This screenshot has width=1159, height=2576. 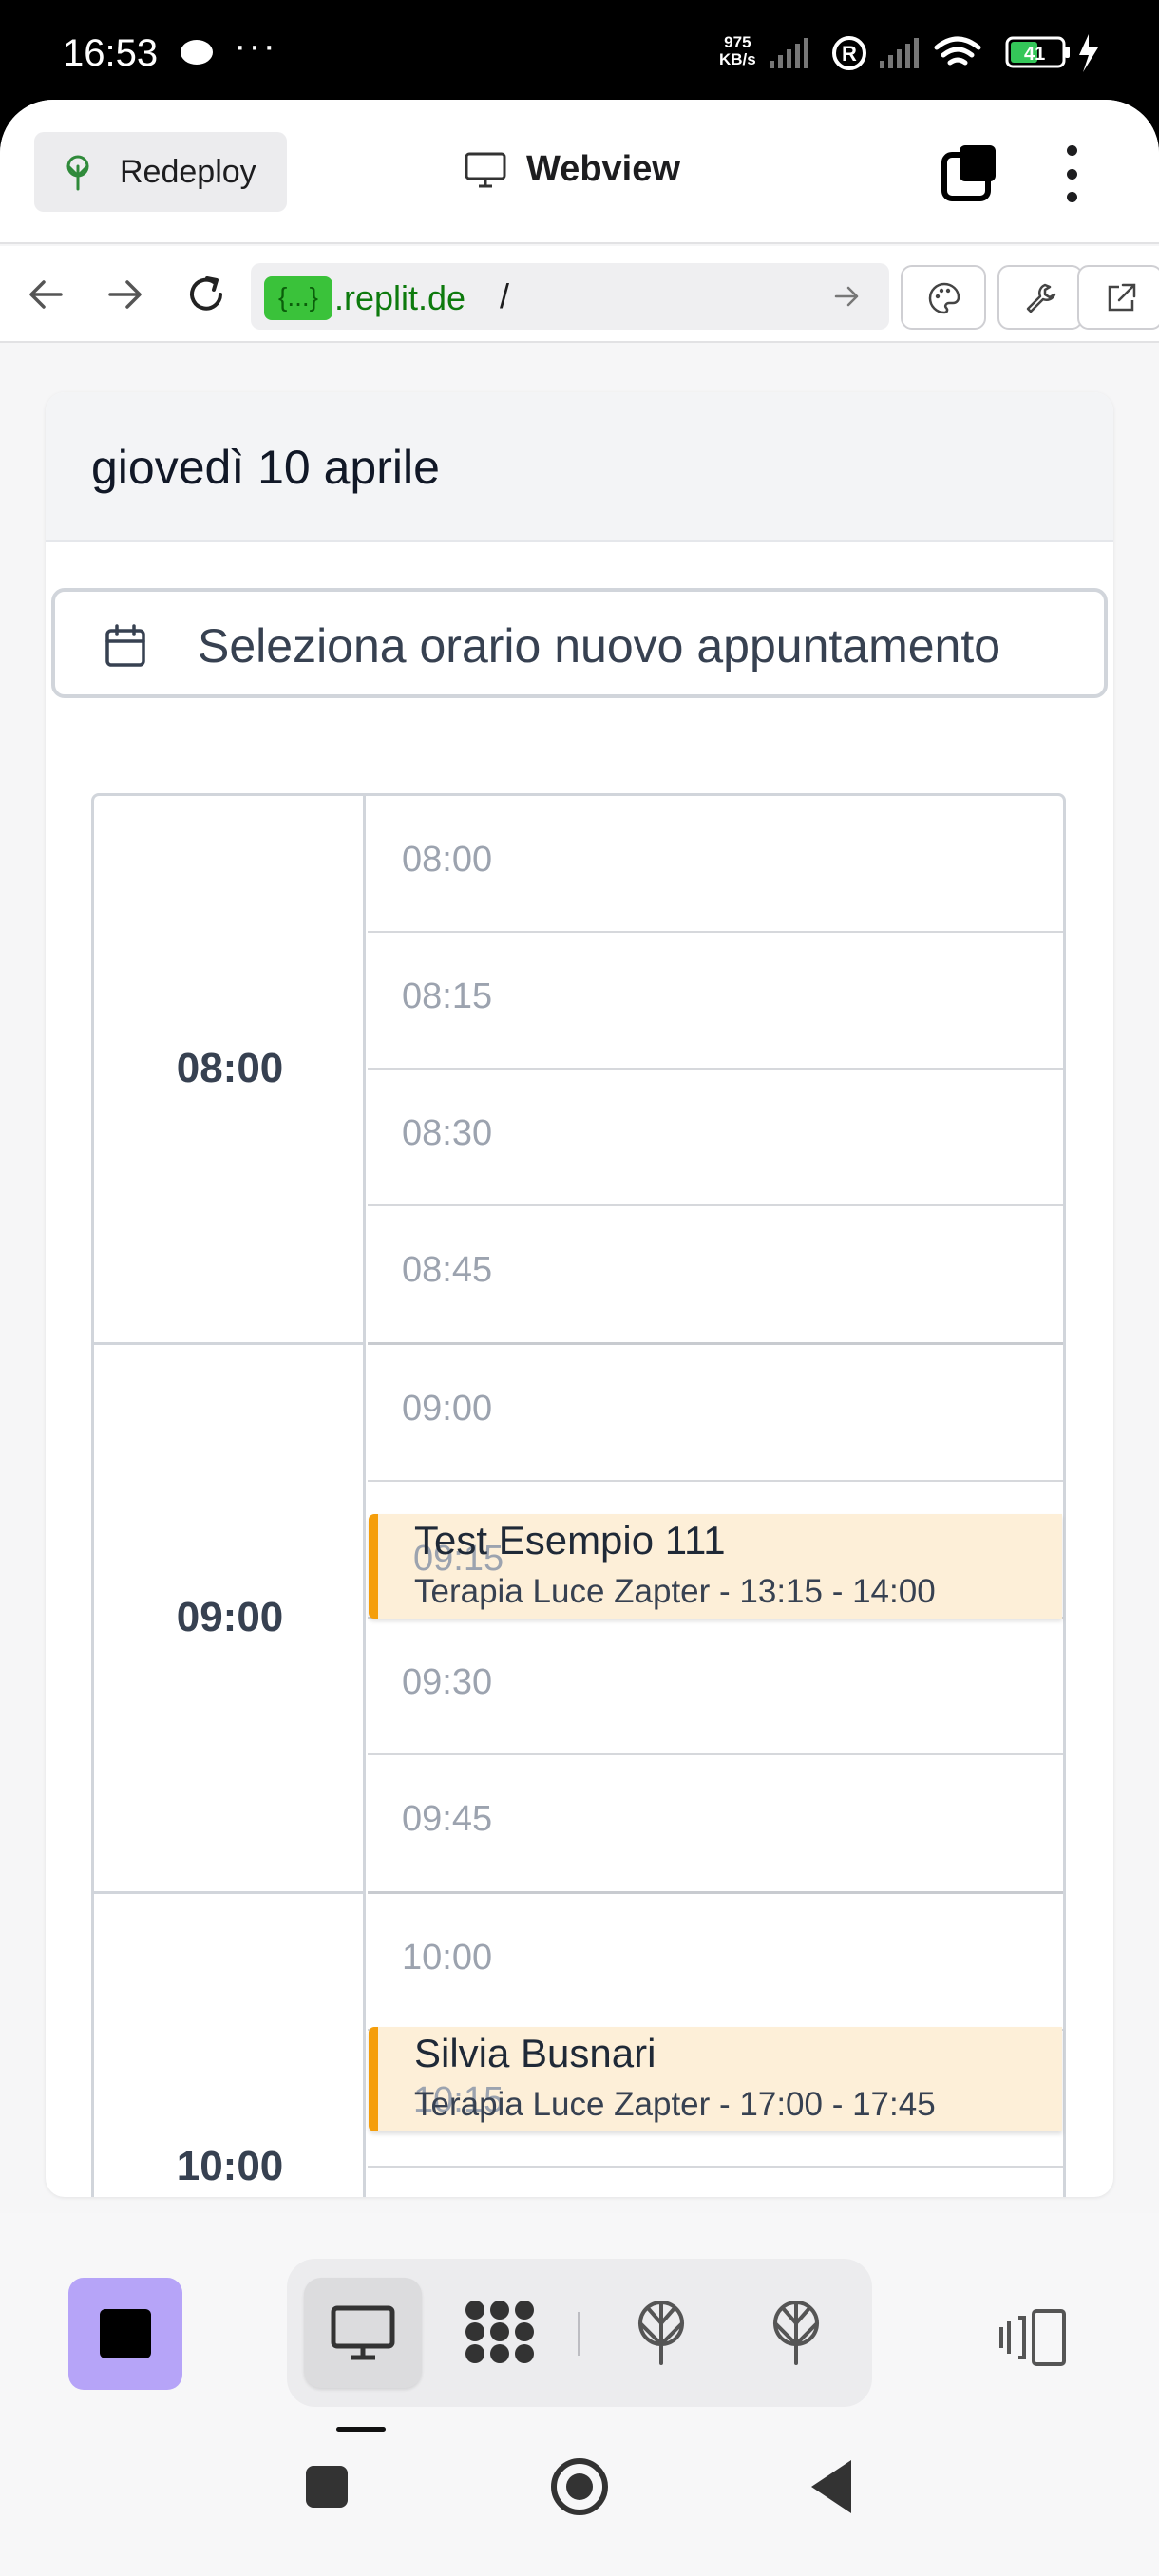 What do you see at coordinates (1122, 297) in the screenshot?
I see `external-link-icon` at bounding box center [1122, 297].